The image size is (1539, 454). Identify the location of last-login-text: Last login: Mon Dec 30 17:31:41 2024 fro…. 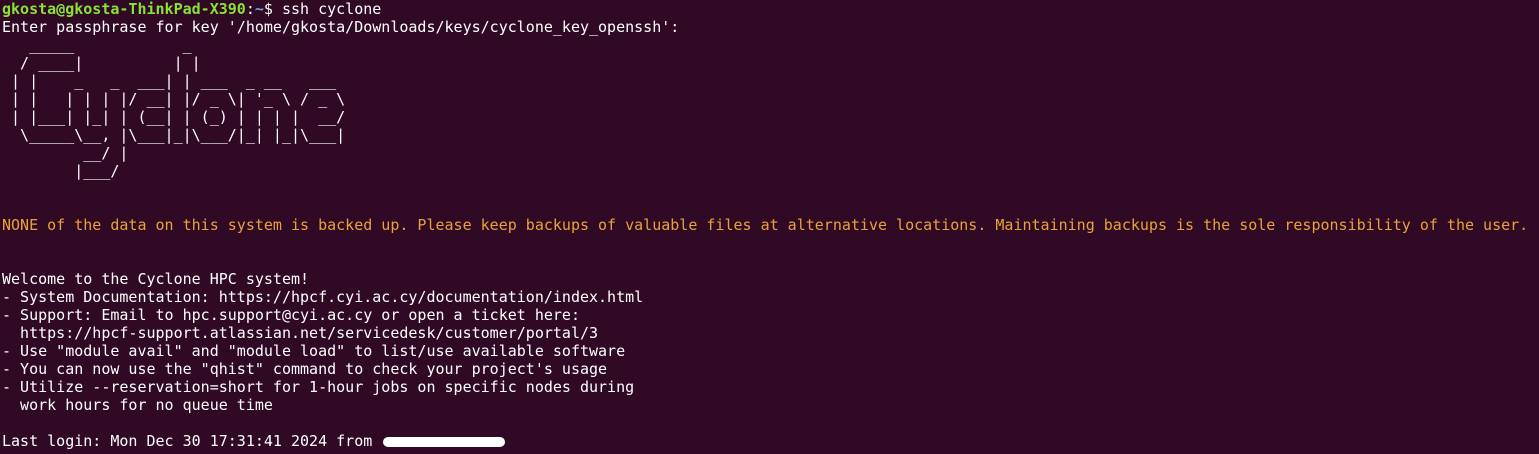
(192, 441).